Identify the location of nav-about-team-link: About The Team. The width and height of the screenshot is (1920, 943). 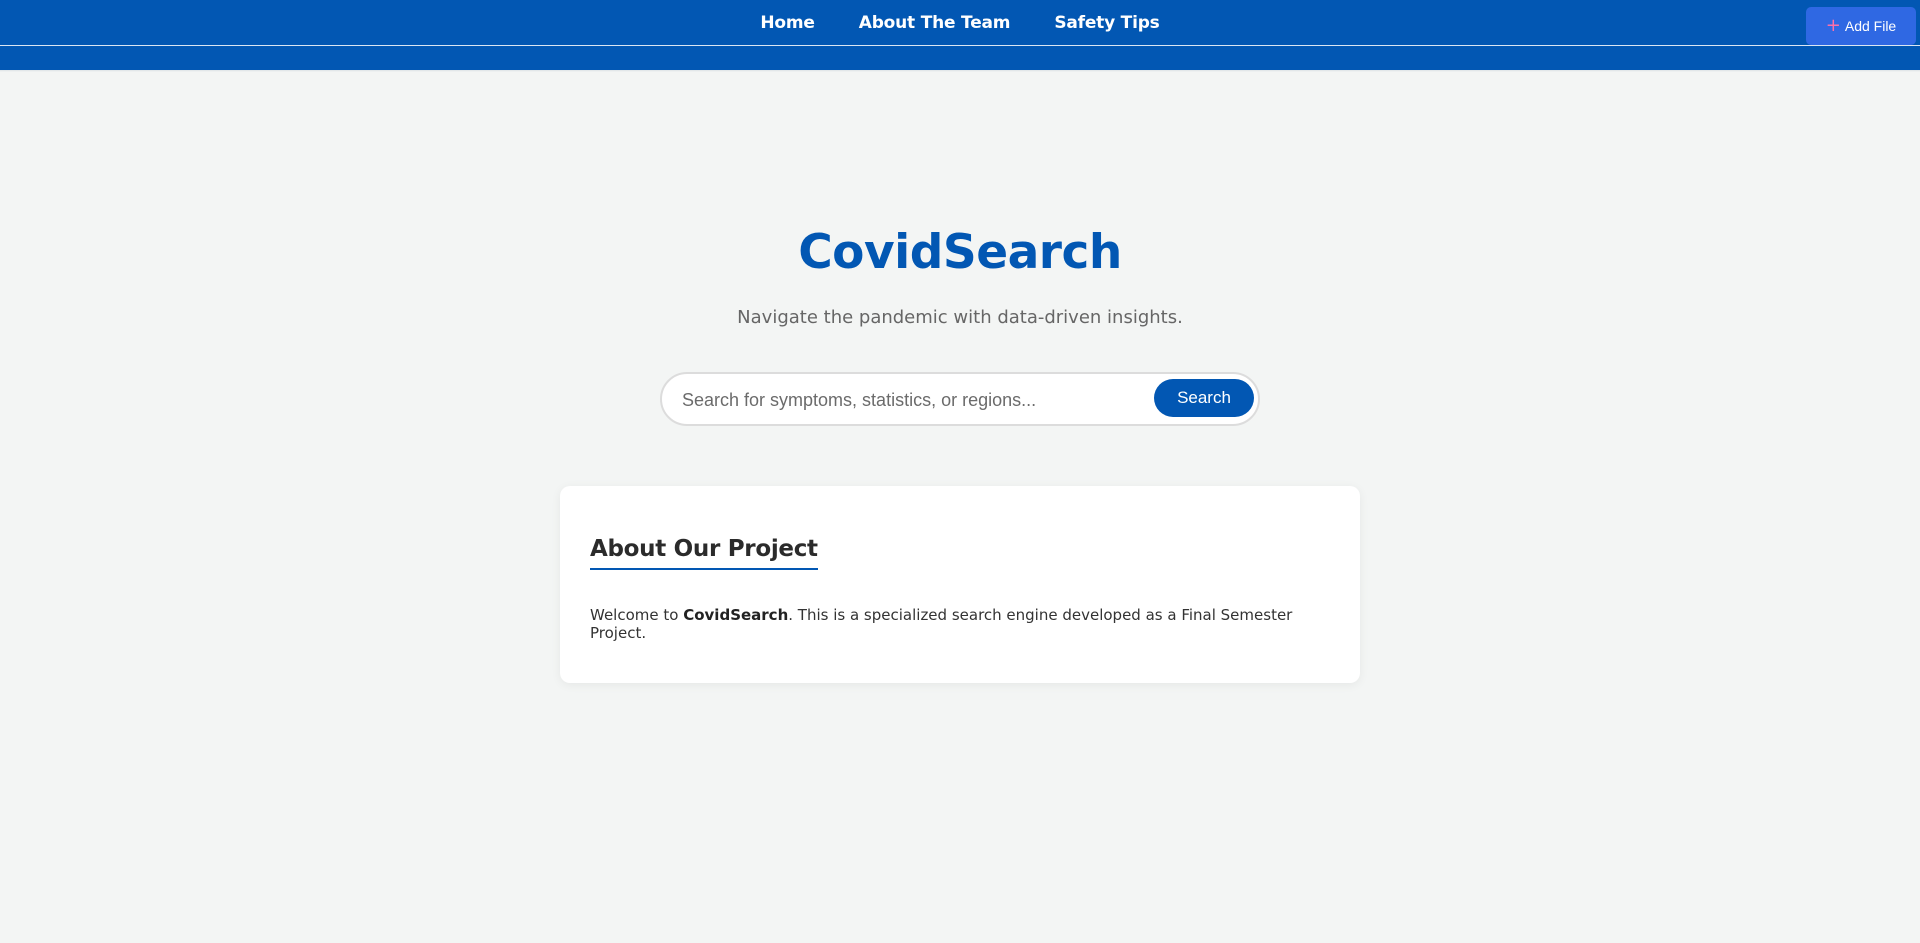
(935, 23).